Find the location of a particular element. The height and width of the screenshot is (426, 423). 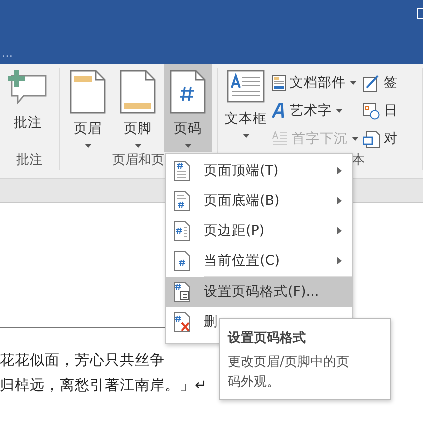

group-label: 页眉和页 is located at coordinates (138, 161).